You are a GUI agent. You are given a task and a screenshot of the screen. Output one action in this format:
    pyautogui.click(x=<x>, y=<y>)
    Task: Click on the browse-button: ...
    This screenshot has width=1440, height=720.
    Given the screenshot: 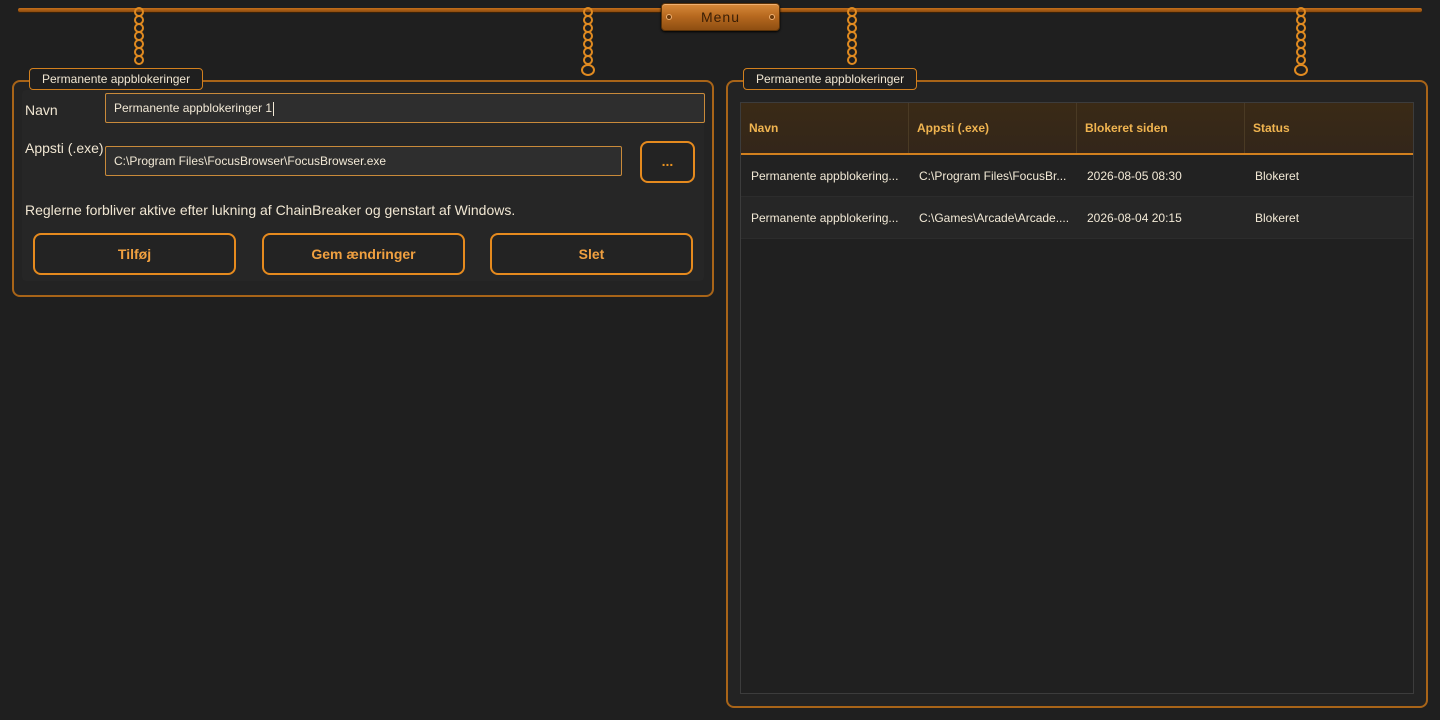 What is the action you would take?
    pyautogui.click(x=667, y=162)
    